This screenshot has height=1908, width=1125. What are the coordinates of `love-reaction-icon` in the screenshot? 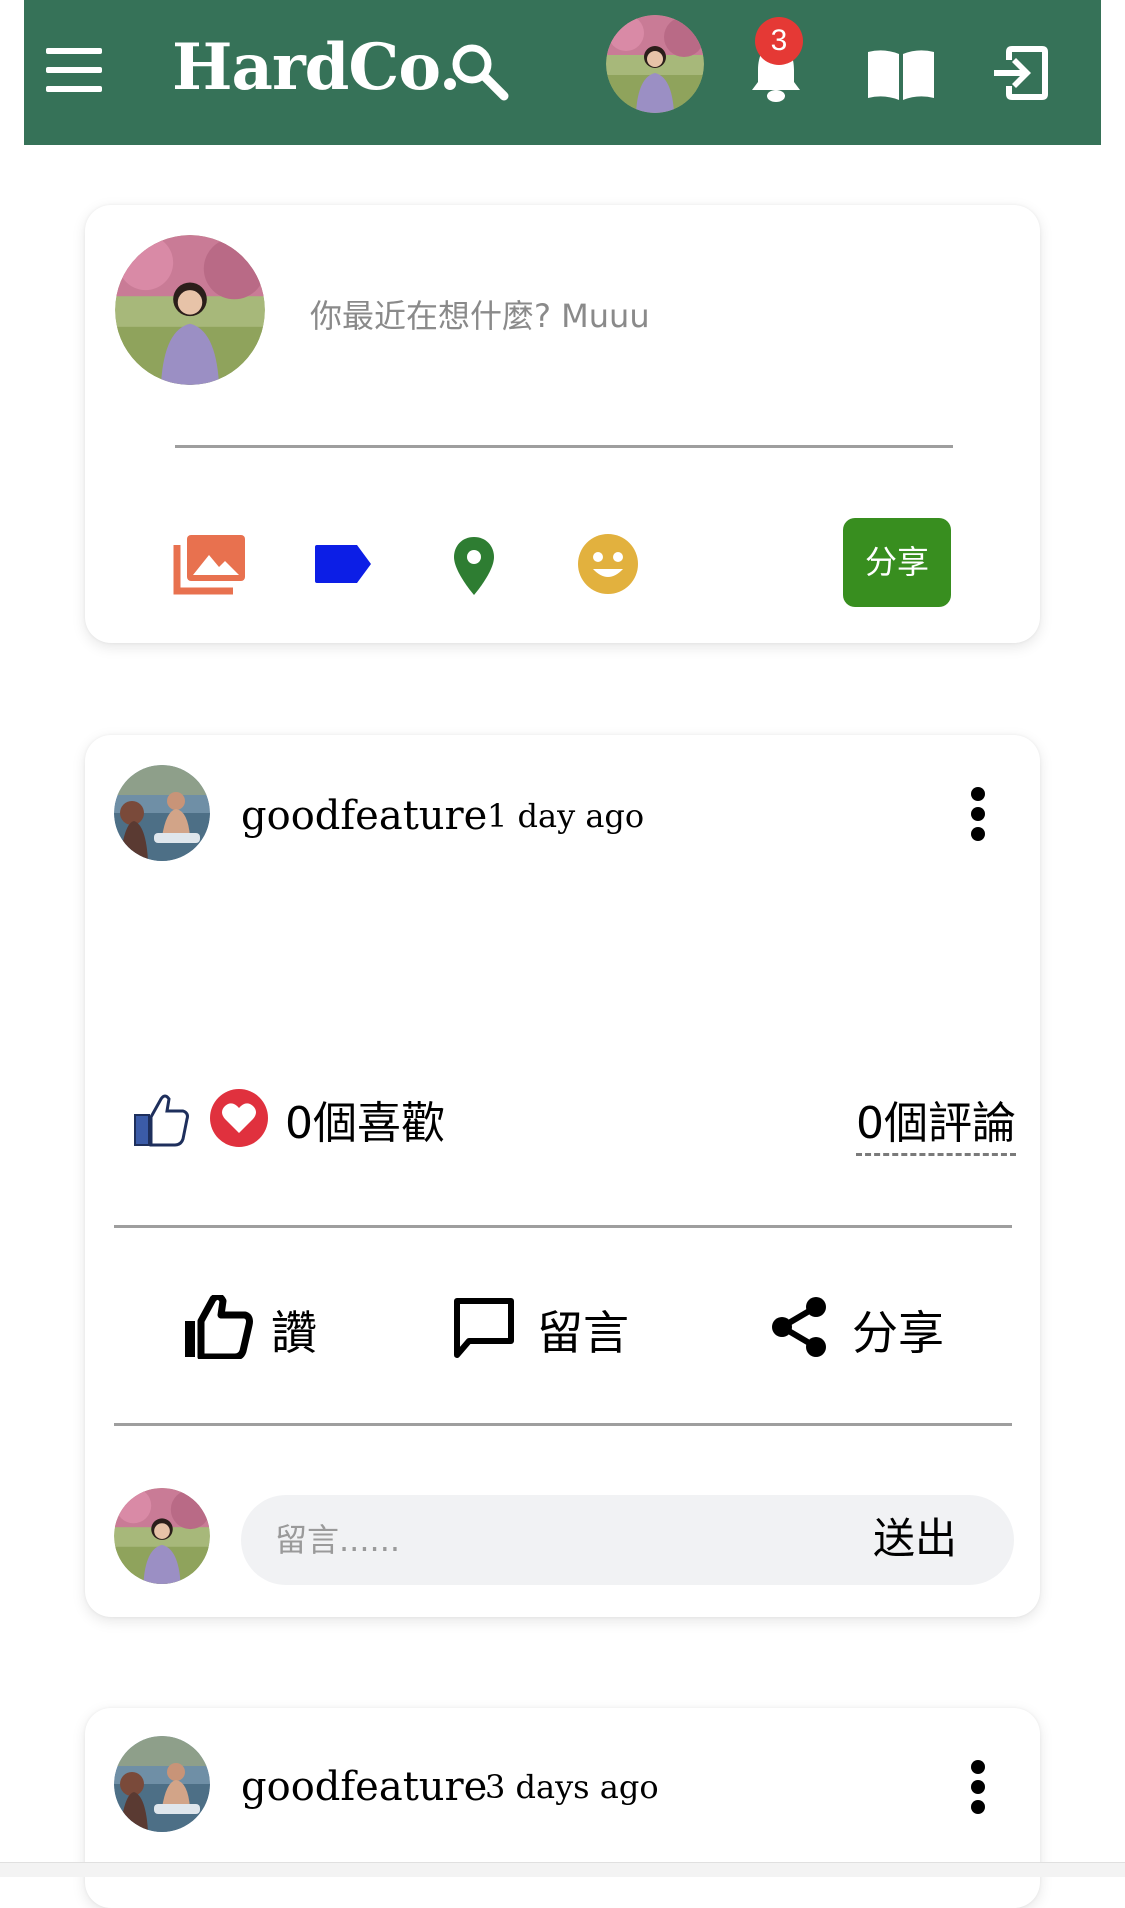 It's located at (239, 1118).